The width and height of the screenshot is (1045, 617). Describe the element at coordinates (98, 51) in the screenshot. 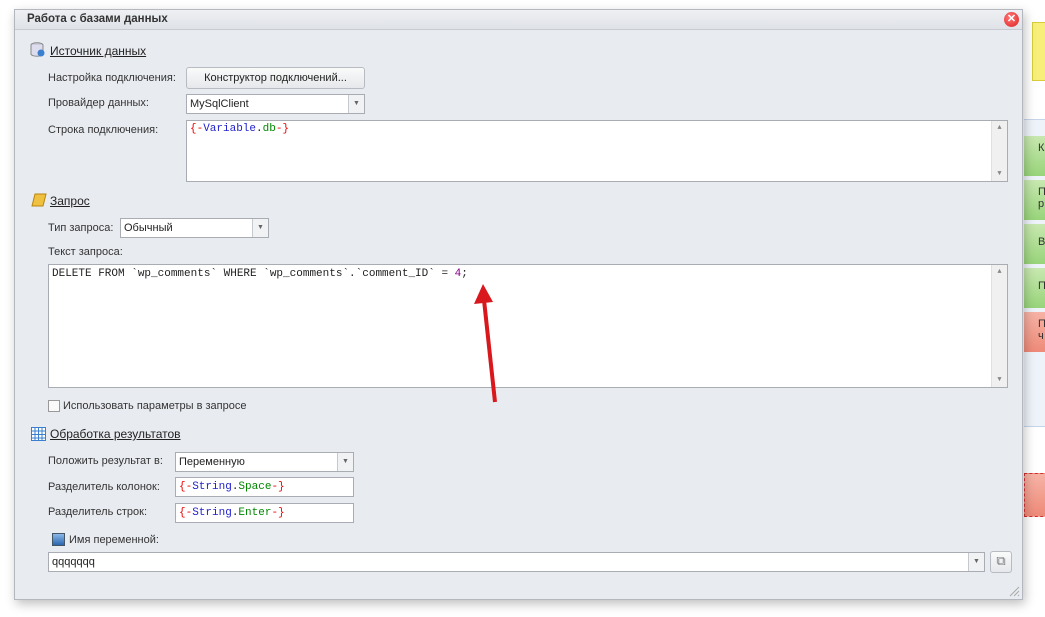

I see `section-data-source: Источник данных` at that location.